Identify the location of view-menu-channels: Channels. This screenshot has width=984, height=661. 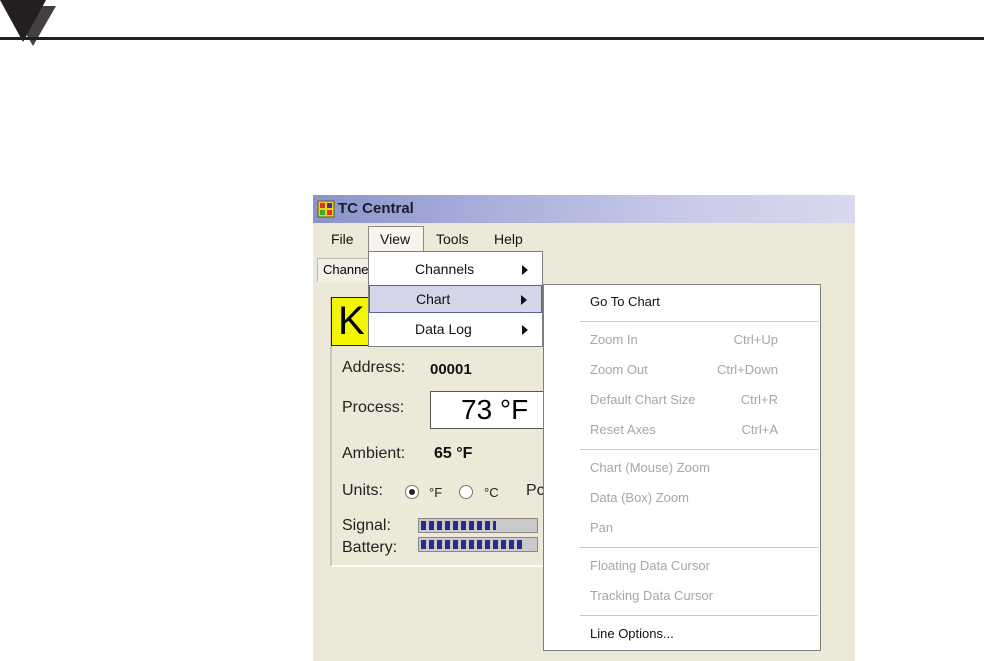
(455, 269).